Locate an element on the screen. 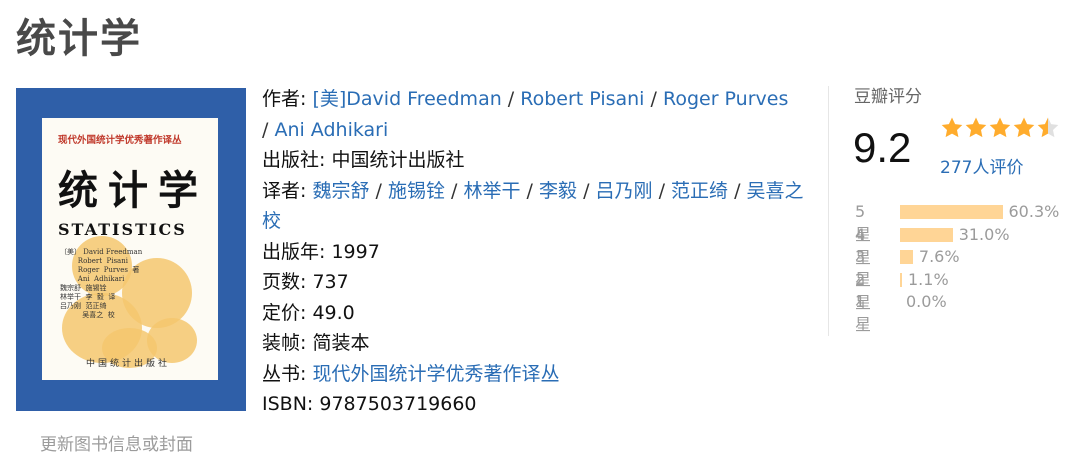  binding-value: 简装本 is located at coordinates (341, 343).